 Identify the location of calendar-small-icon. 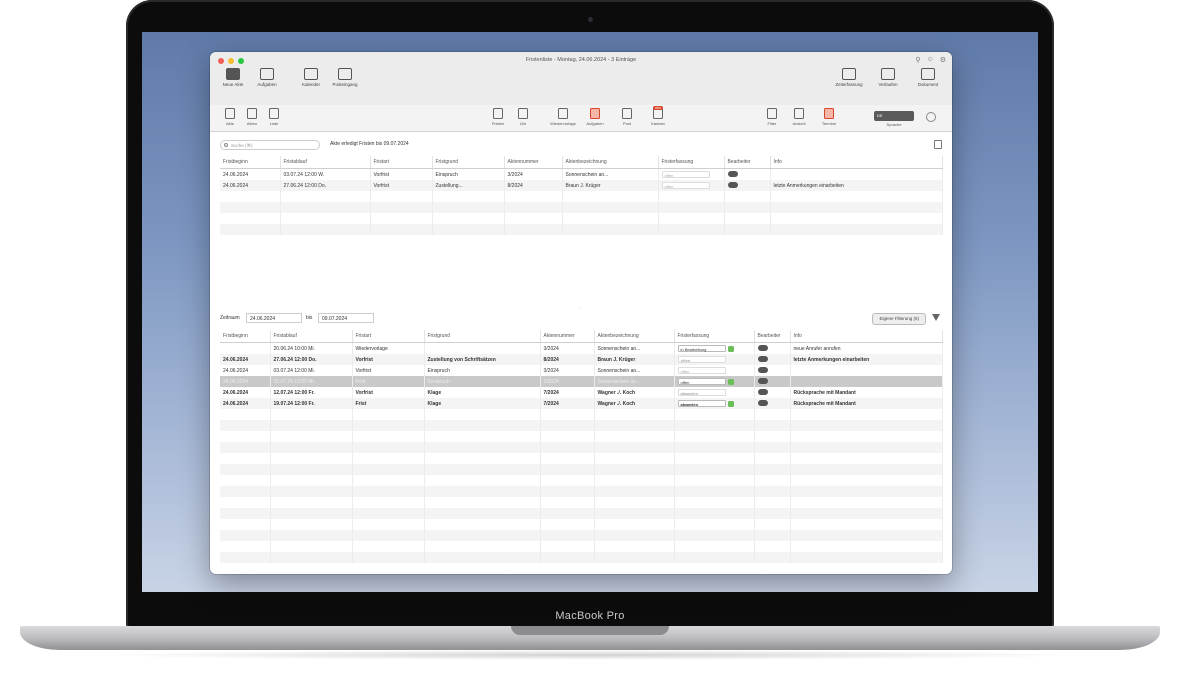
(498, 113).